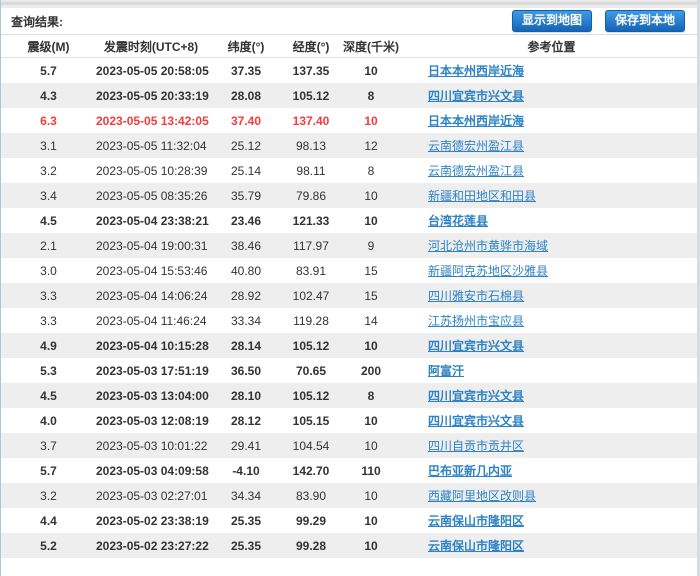 The image size is (700, 576). Describe the element at coordinates (482, 196) in the screenshot. I see `location-link: 新疆和田地区和田县` at that location.